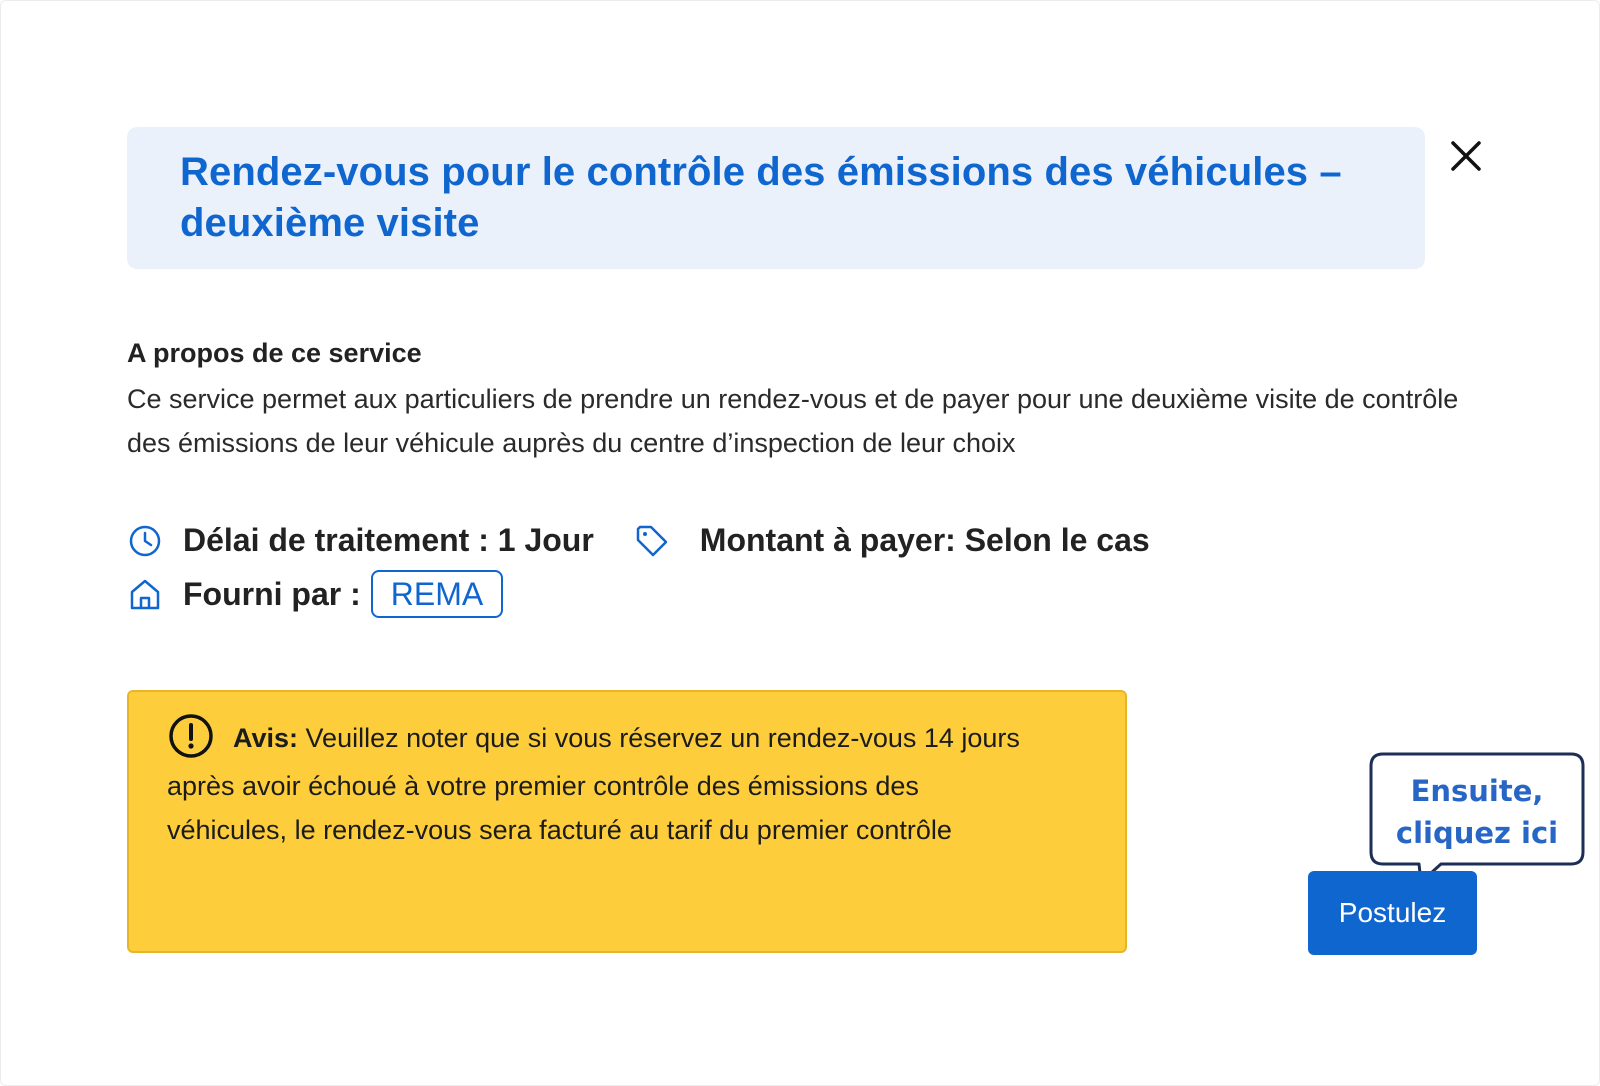 The width and height of the screenshot is (1600, 1086). I want to click on meta-row-provider: Fourni par : REMA, so click(315, 594).